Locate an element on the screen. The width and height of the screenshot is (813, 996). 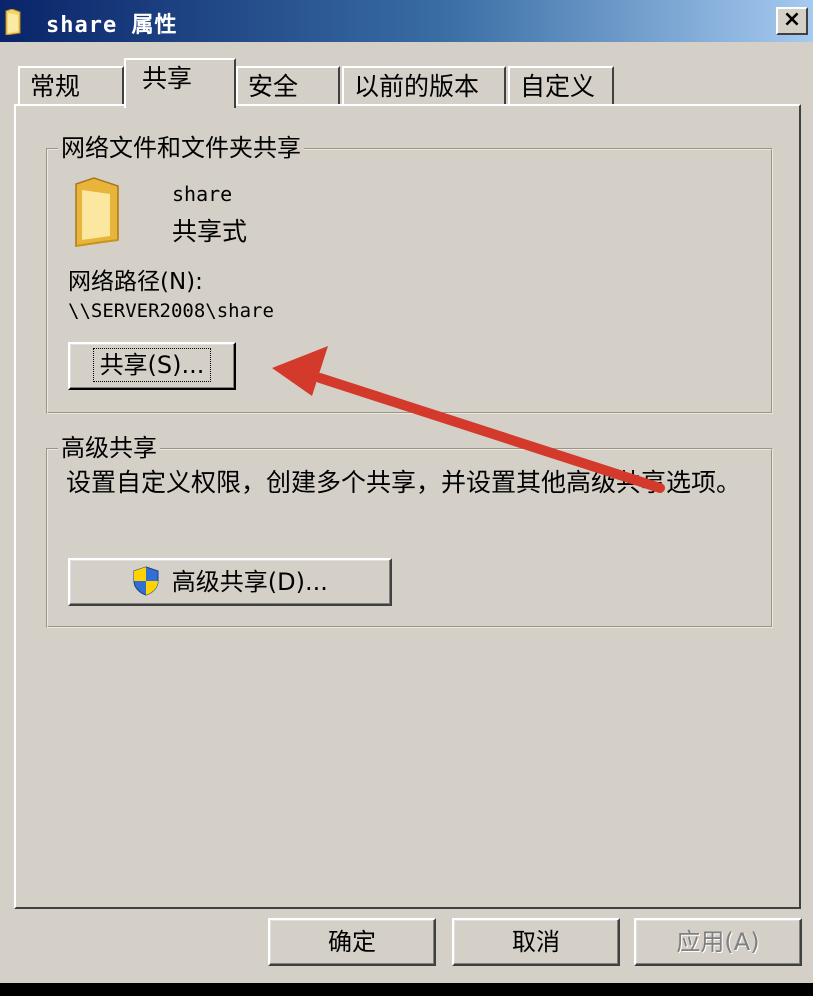
tab-general: 常规 is located at coordinates (71, 86).